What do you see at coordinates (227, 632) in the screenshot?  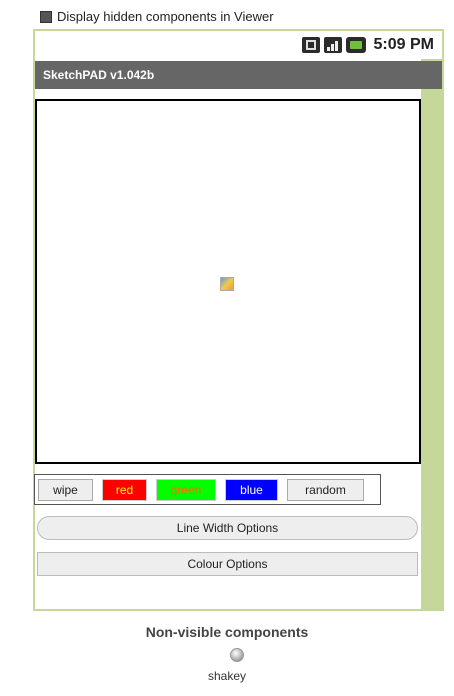 I see `non-visible-components-heading: Non-visible components` at bounding box center [227, 632].